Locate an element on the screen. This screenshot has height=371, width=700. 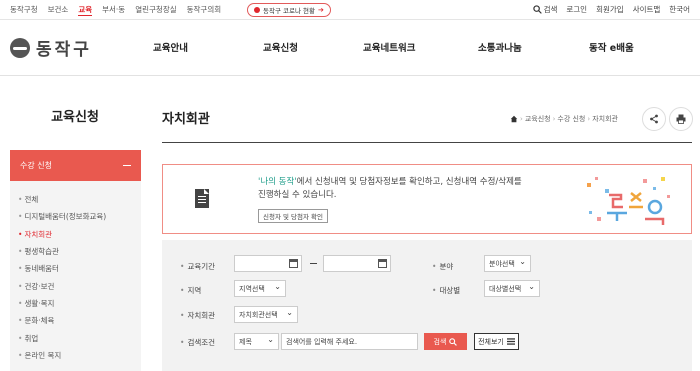
site-link-education: 교육 is located at coordinates (85, 10).